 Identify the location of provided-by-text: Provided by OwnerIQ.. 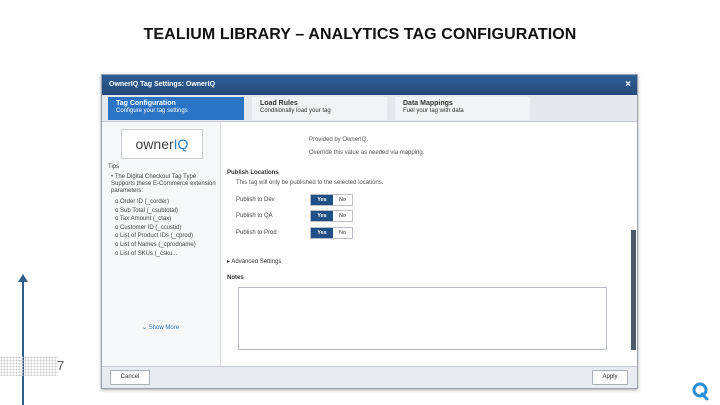
(339, 140).